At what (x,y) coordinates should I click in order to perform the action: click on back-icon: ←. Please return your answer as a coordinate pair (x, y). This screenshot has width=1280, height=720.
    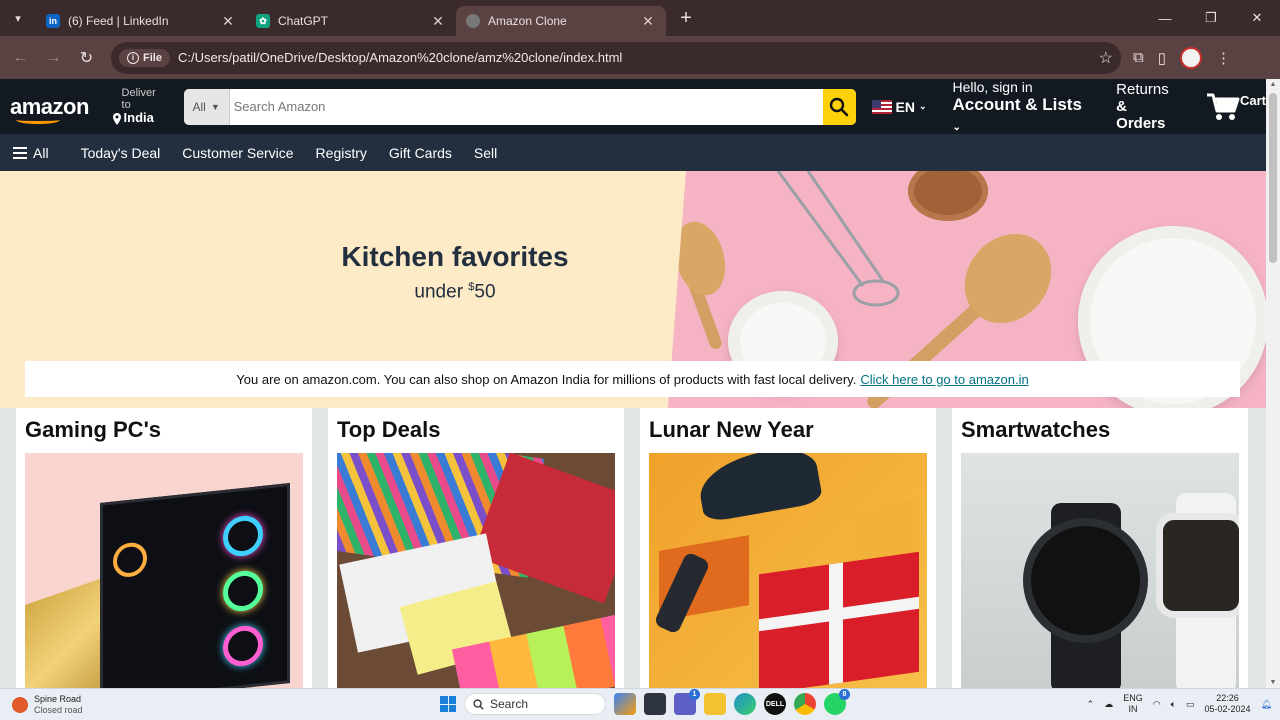
    Looking at the image, I should click on (20, 58).